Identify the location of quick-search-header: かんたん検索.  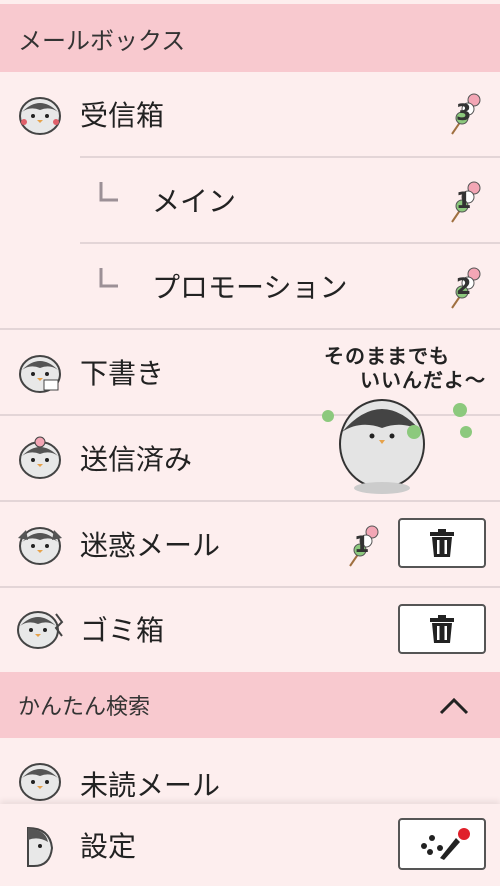
(250, 705).